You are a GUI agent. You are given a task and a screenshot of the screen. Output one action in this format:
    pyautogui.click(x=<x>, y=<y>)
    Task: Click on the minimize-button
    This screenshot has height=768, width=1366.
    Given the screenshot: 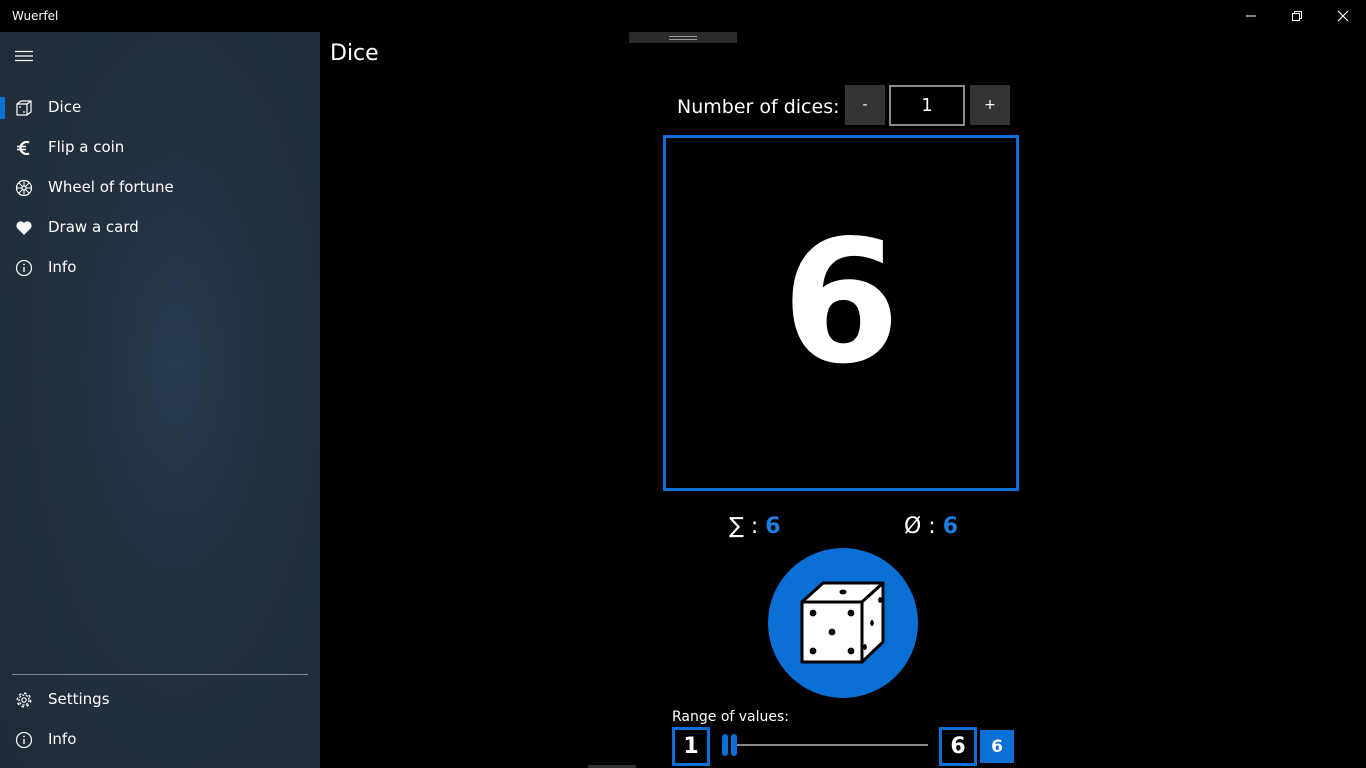 What is the action you would take?
    pyautogui.click(x=1251, y=16)
    